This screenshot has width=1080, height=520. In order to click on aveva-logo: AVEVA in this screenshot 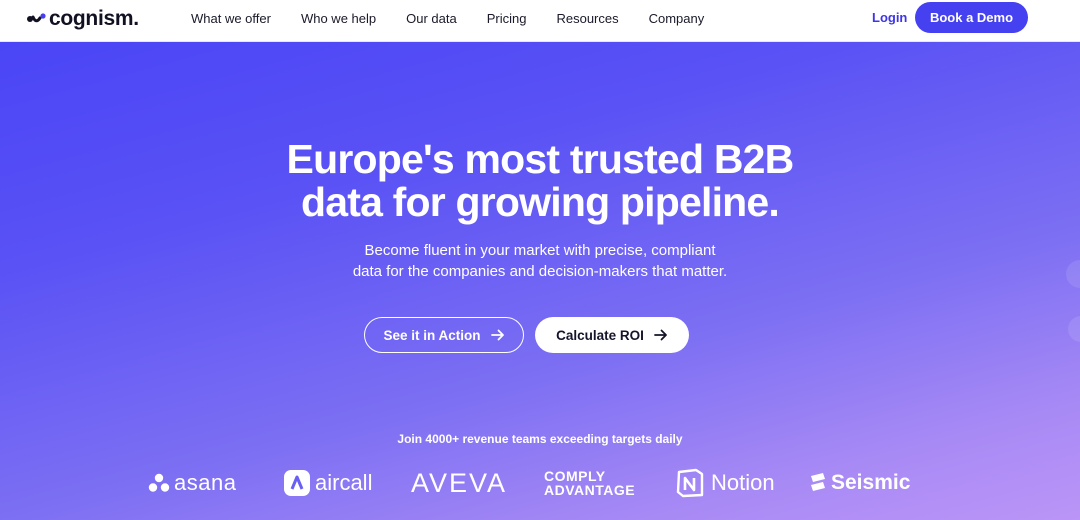, I will do `click(459, 483)`.